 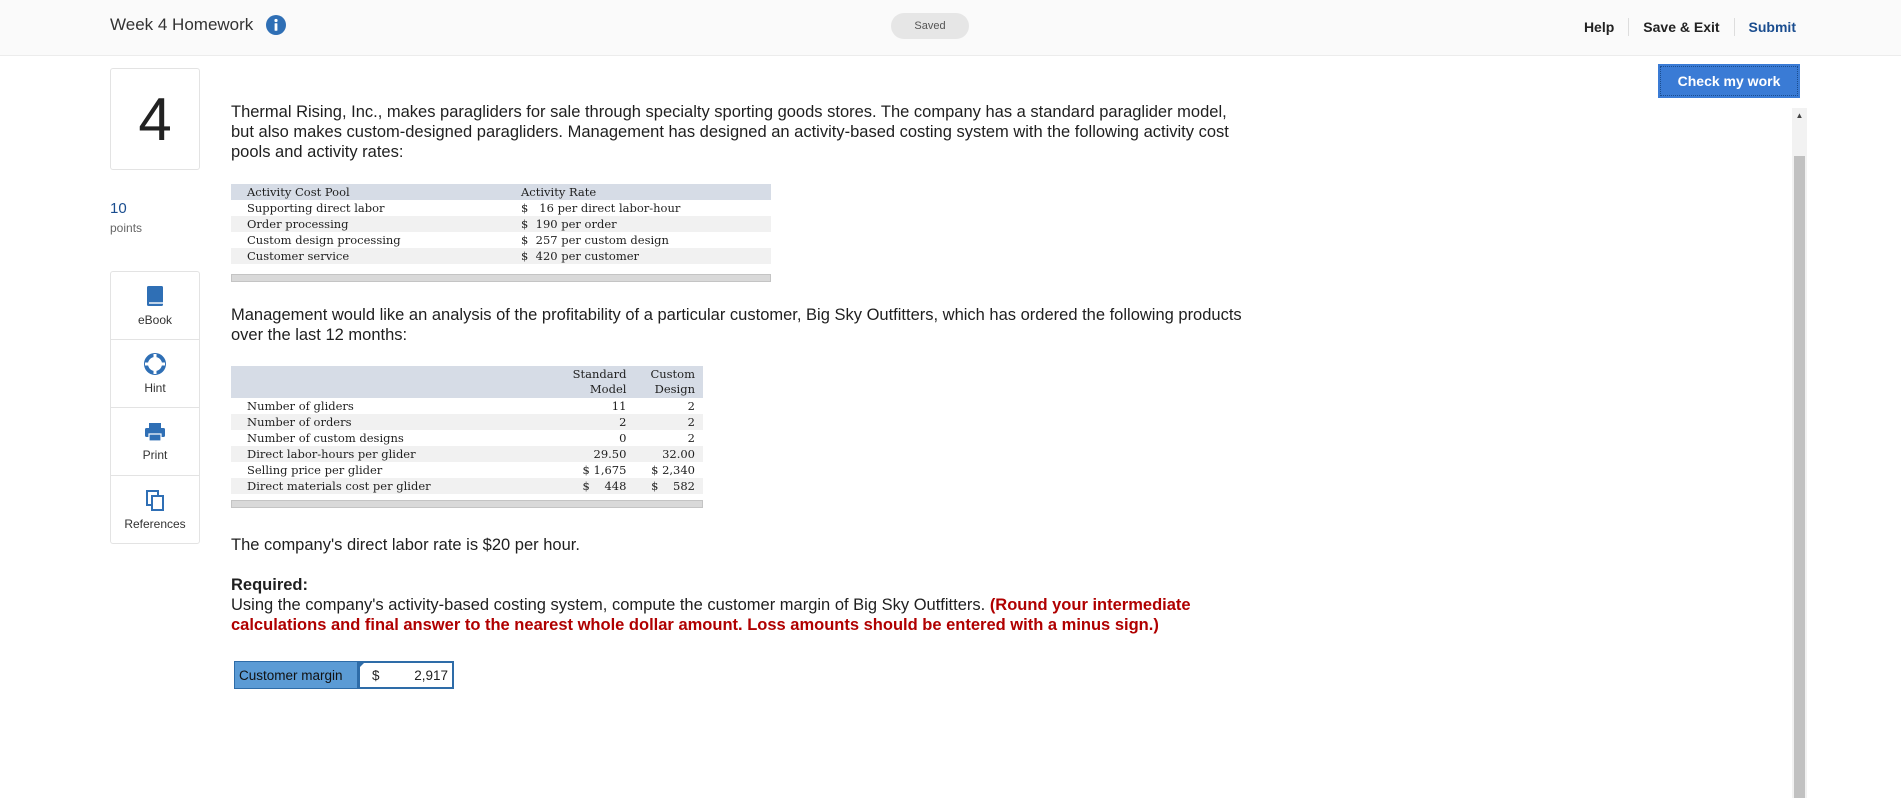 I want to click on references-label: References, so click(x=155, y=523).